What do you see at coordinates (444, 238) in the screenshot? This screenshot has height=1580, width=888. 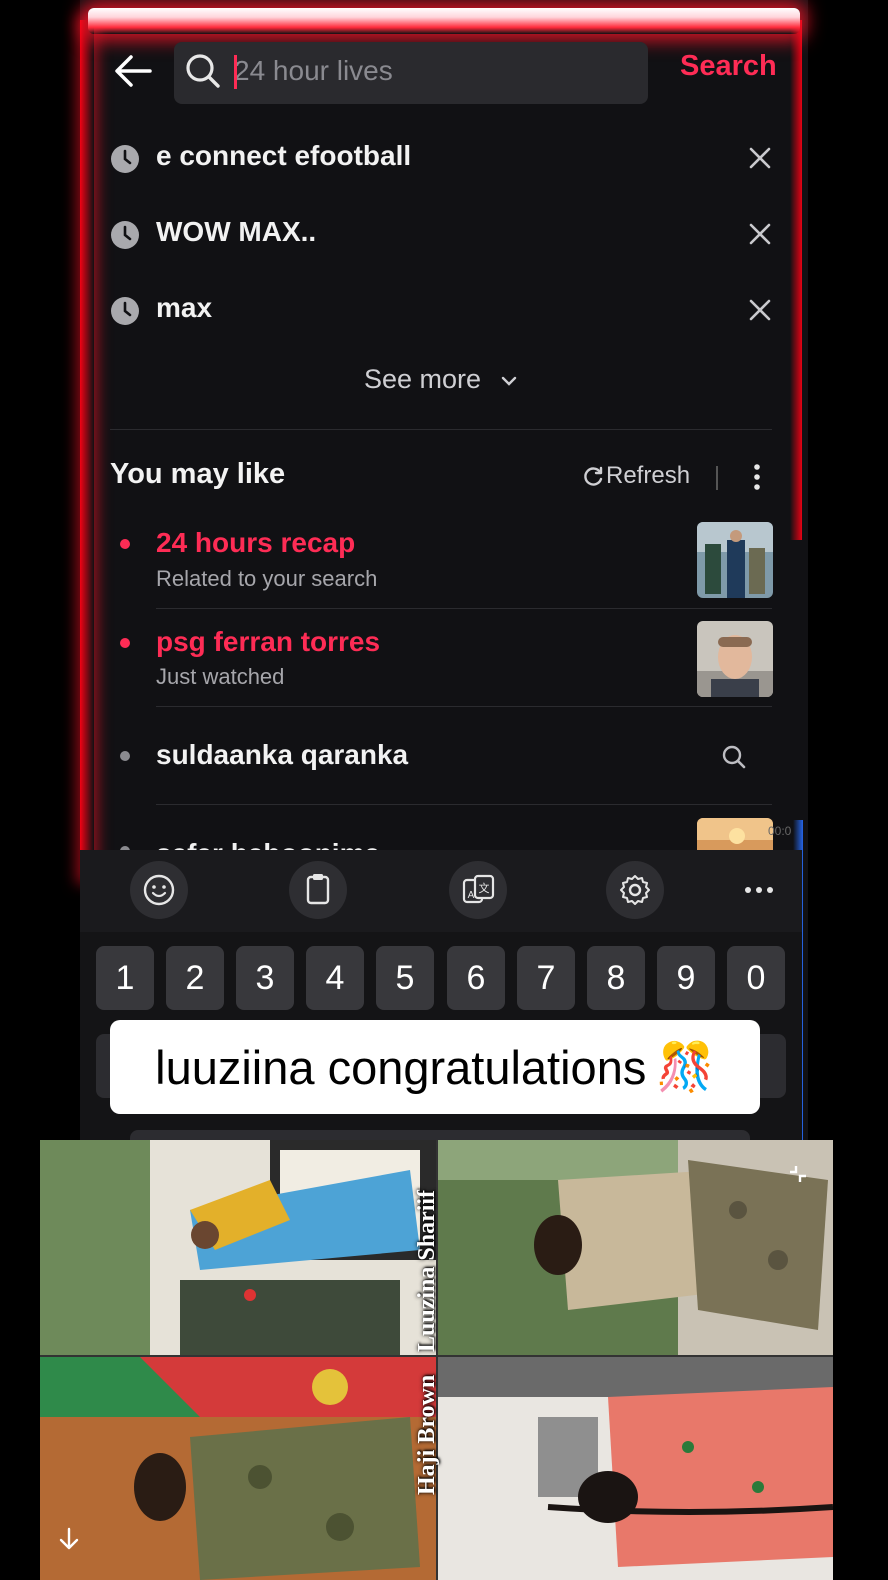 I see `history-item: WOW MAX..` at bounding box center [444, 238].